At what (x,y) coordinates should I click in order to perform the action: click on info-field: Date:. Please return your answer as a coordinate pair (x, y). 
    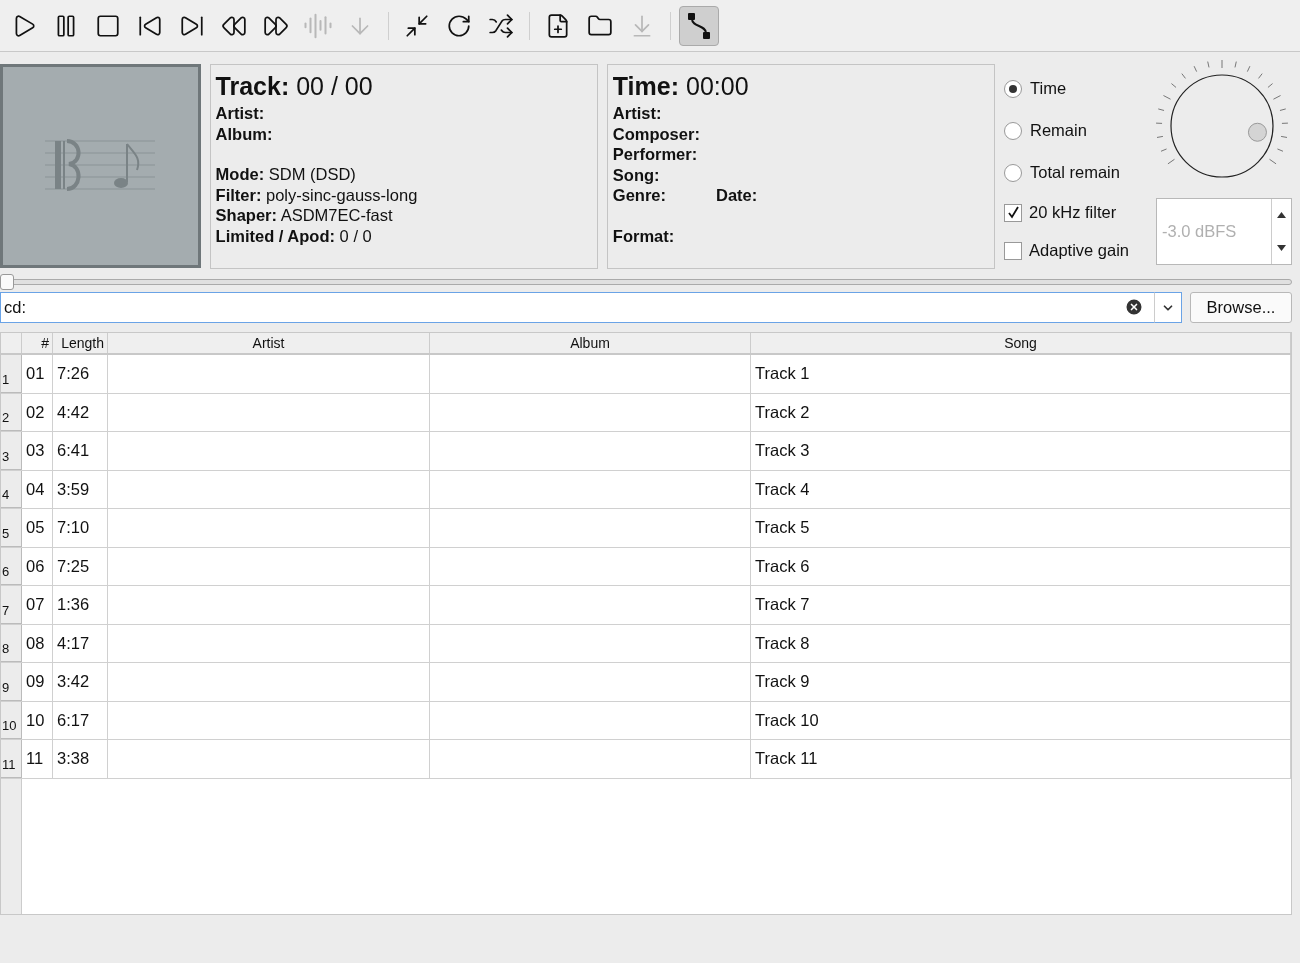
    Looking at the image, I should click on (737, 195).